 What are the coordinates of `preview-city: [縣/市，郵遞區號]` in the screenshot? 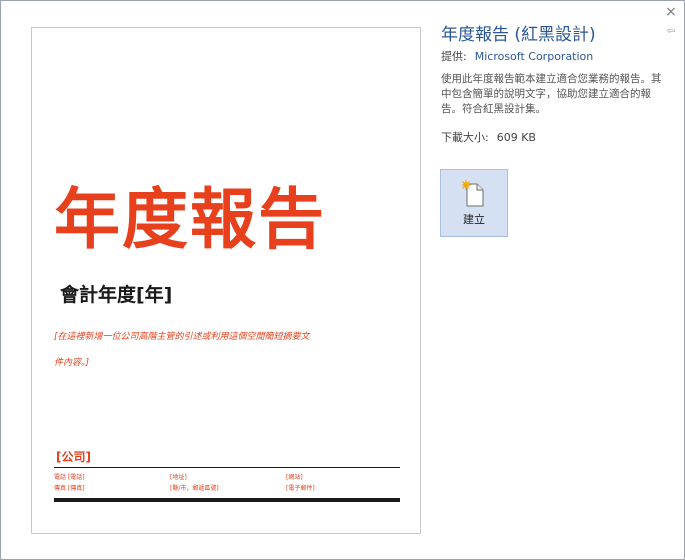 It's located at (194, 488).